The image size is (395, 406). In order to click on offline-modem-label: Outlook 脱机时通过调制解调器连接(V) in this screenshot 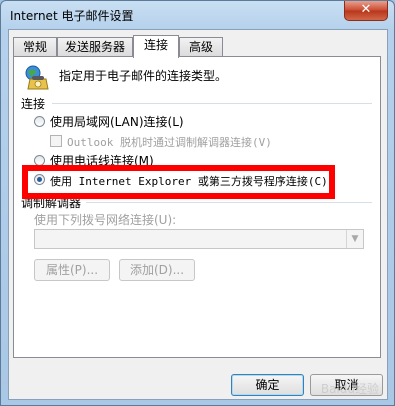, I will do `click(169, 142)`.